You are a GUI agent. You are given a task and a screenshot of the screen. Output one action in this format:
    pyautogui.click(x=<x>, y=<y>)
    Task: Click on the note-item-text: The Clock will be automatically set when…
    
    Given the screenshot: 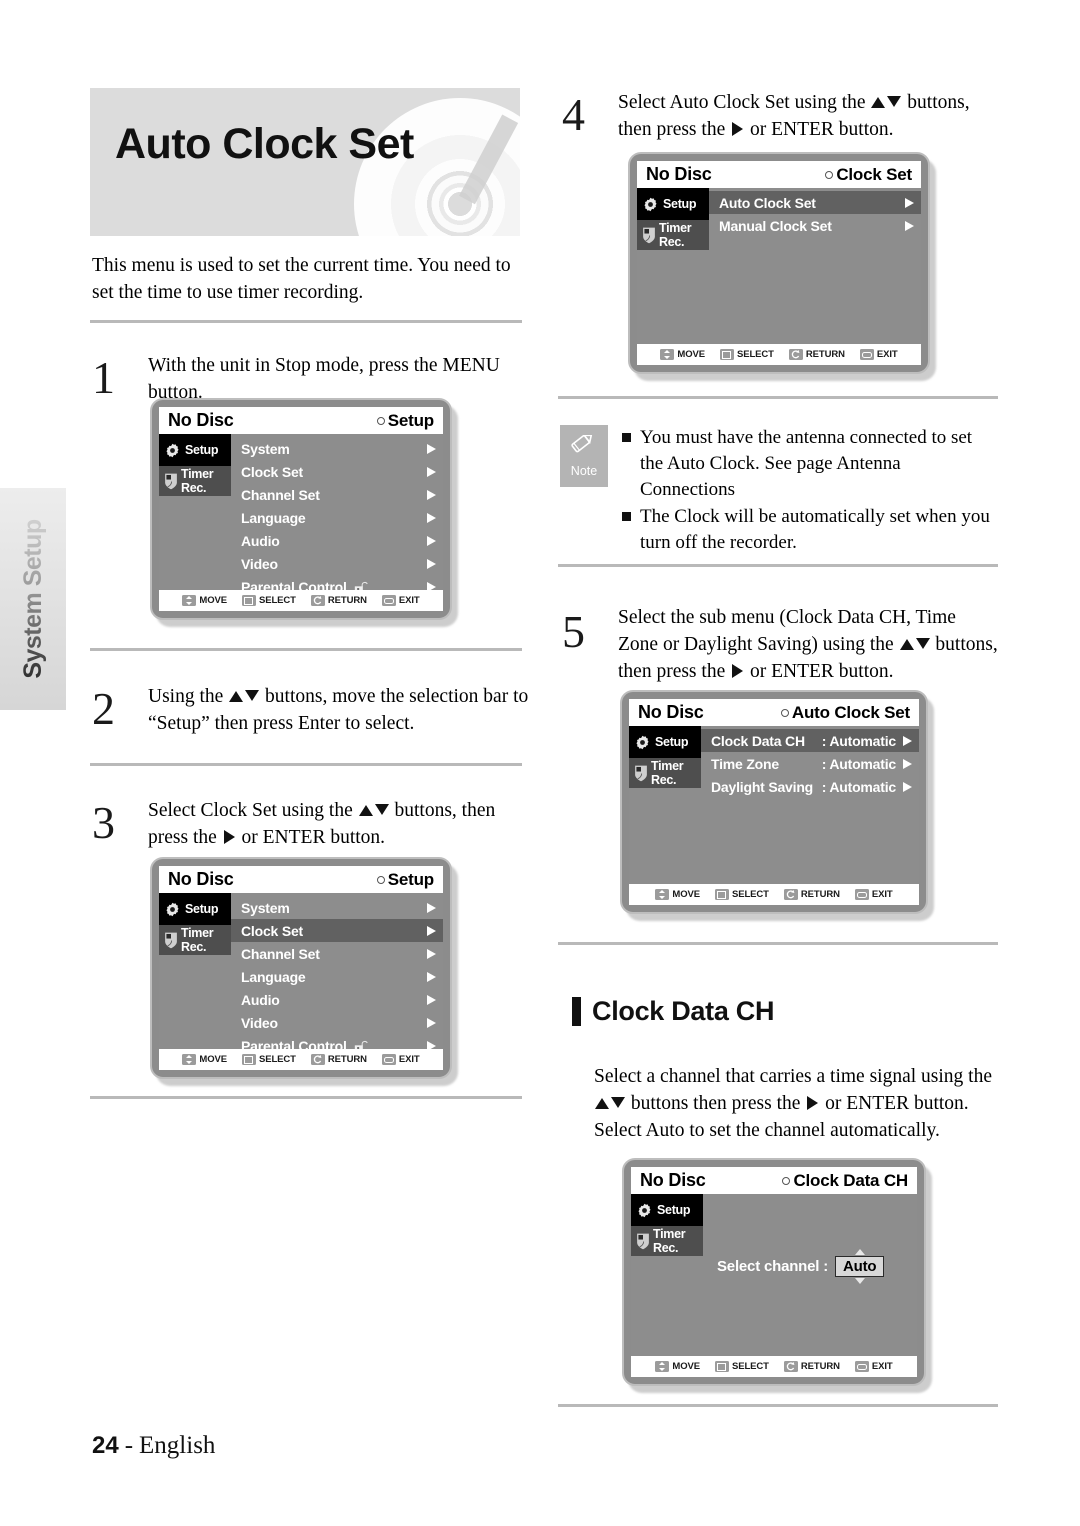 What is the action you would take?
    pyautogui.click(x=815, y=529)
    